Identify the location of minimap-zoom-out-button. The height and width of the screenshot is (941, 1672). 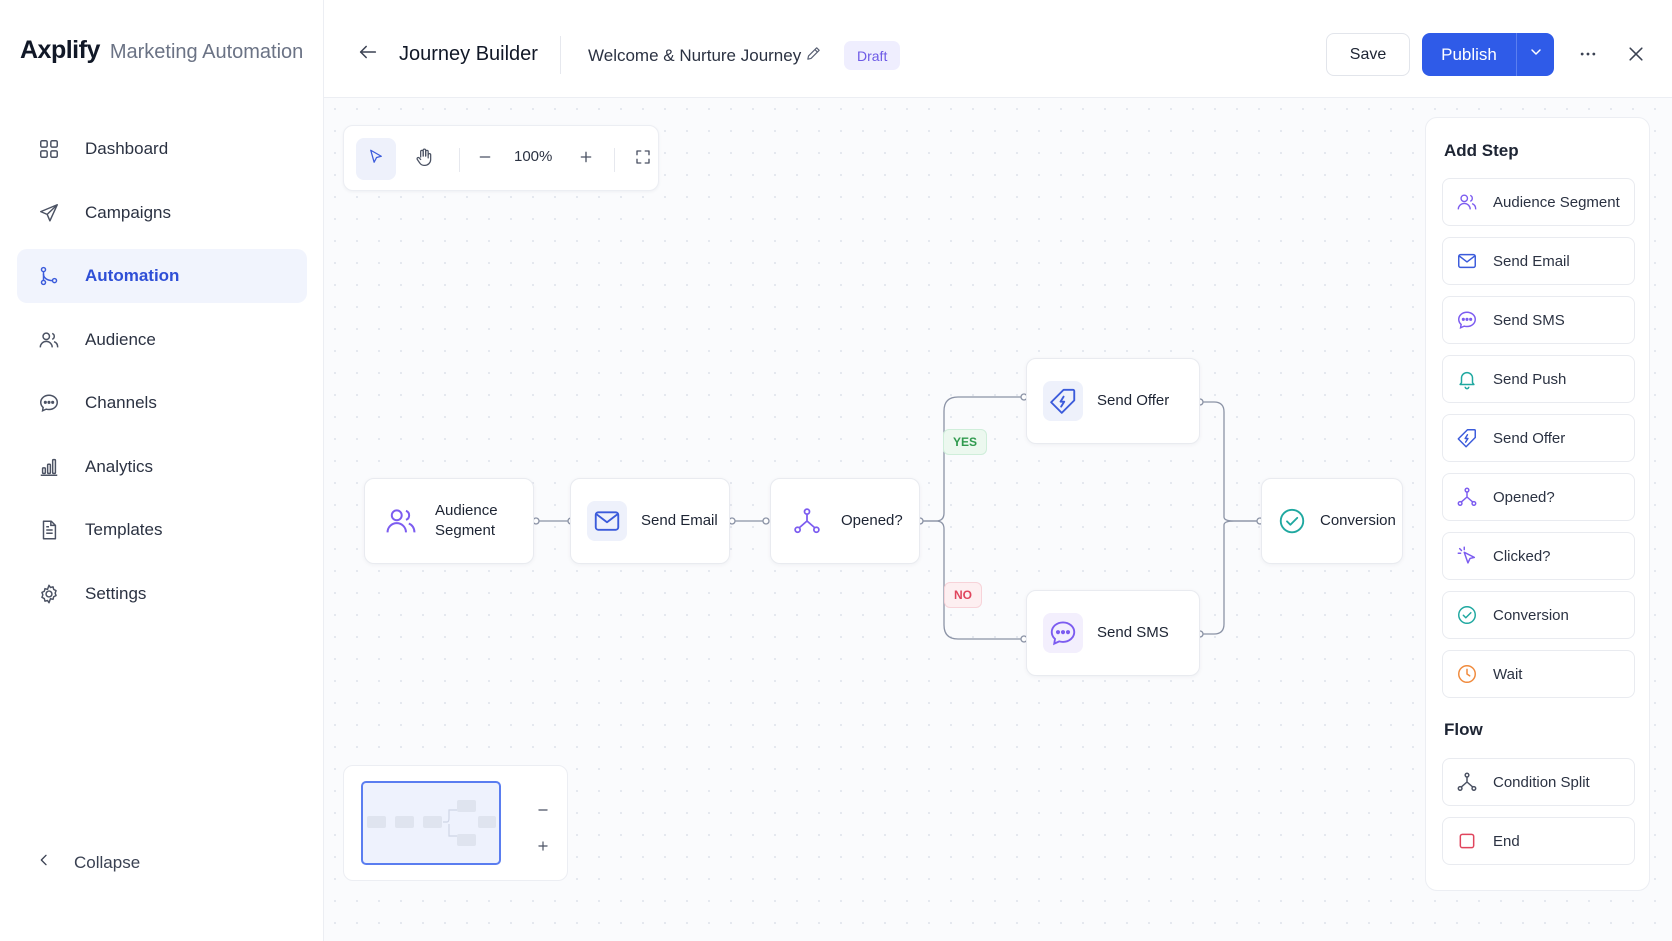
(543, 811).